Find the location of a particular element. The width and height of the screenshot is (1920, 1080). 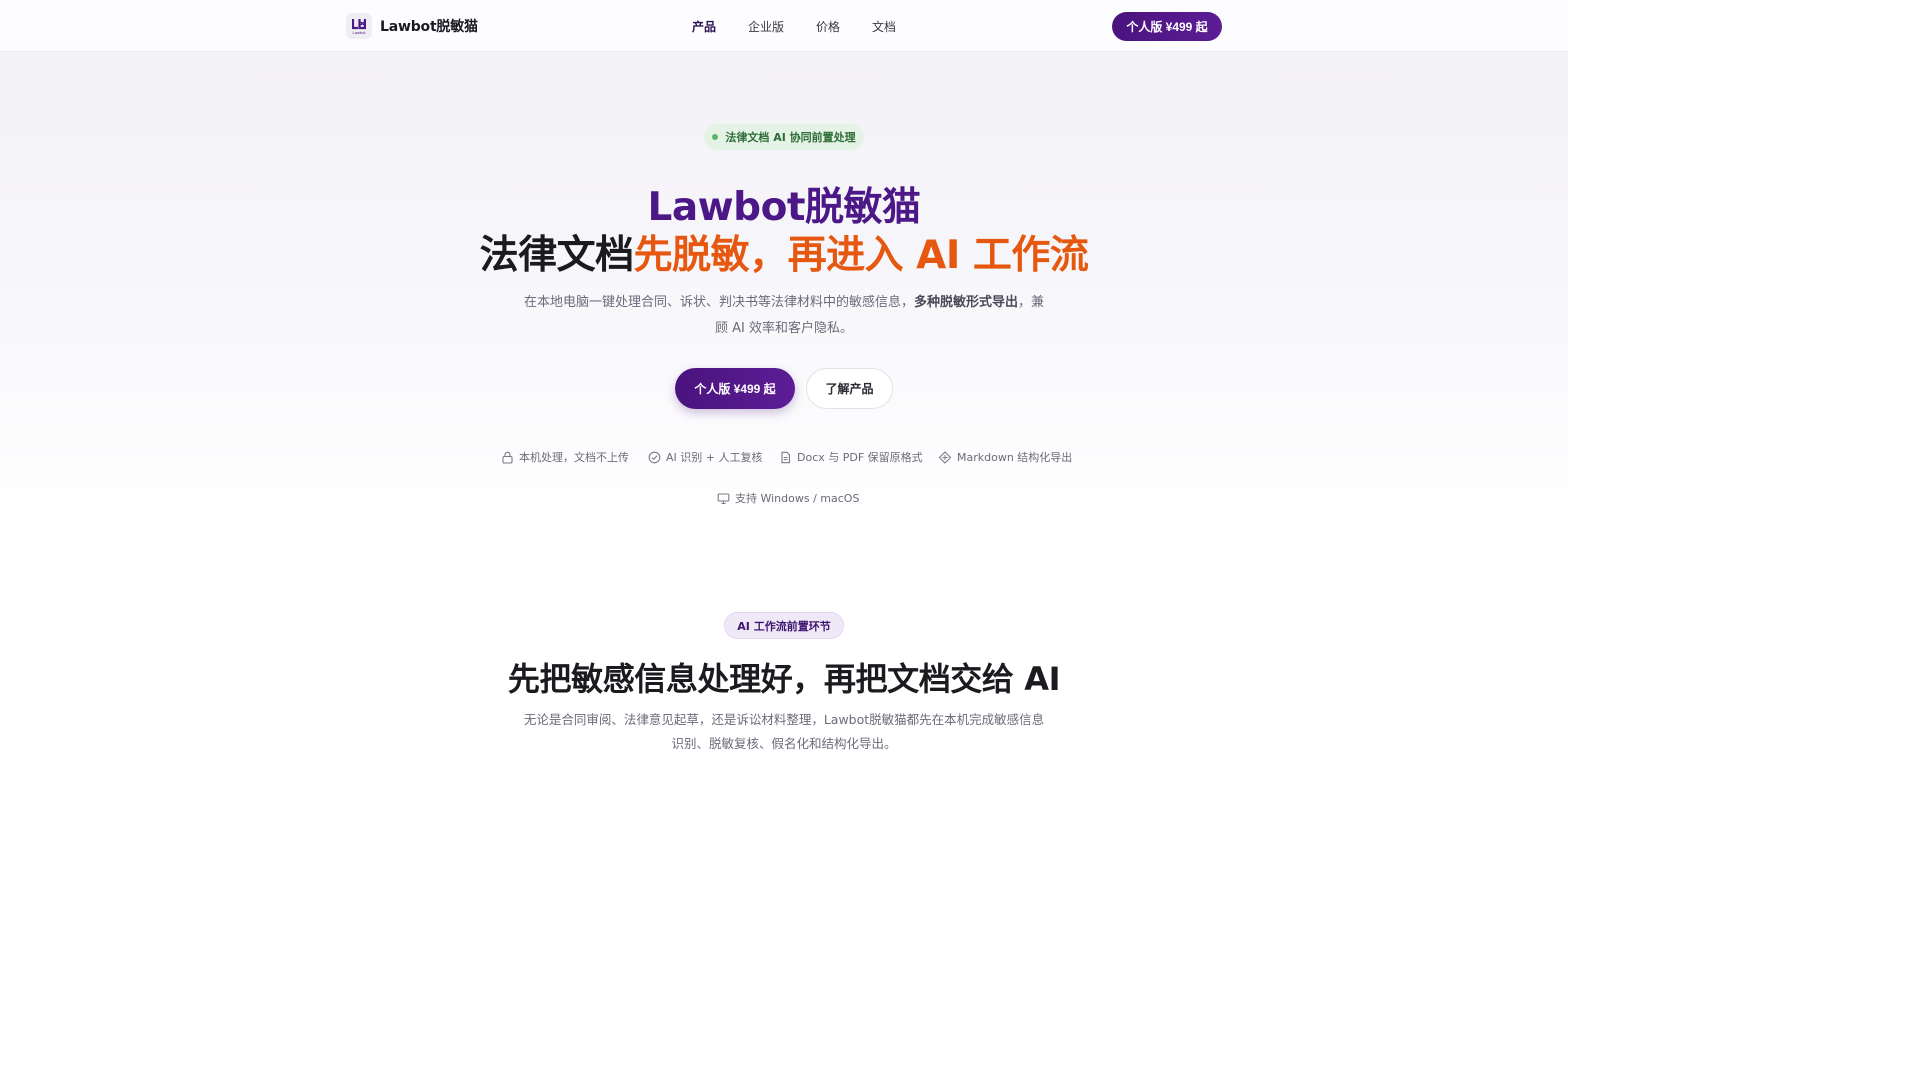

markdown-icon is located at coordinates (945, 457).